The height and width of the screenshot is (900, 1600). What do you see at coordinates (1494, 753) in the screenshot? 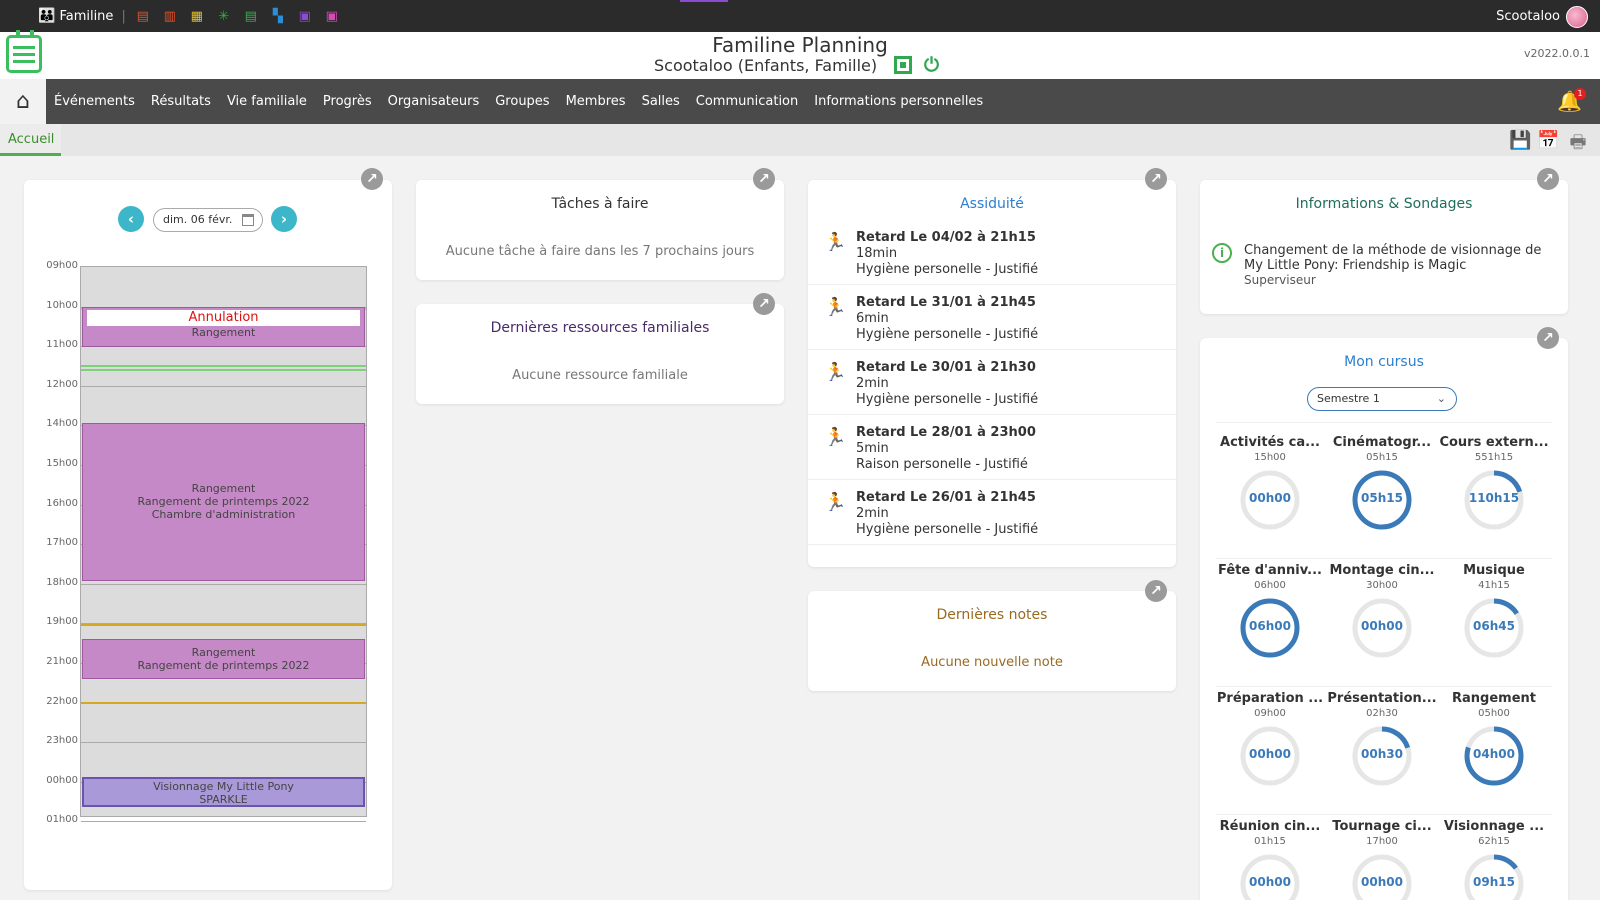
I see `cursus-item: Rangement 05h00 04h00` at bounding box center [1494, 753].